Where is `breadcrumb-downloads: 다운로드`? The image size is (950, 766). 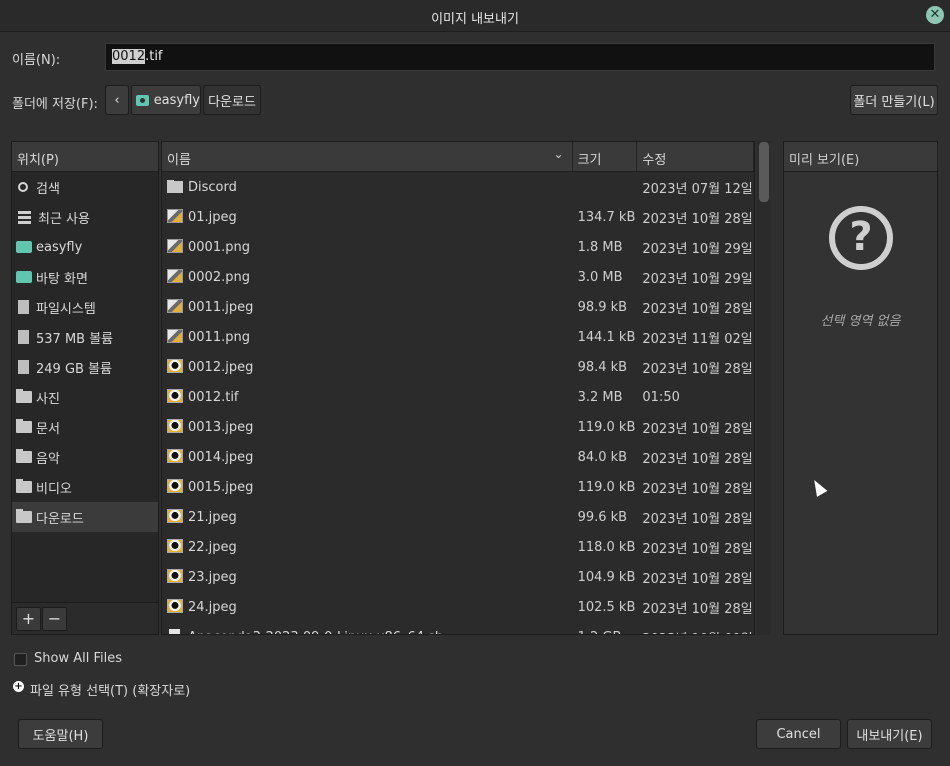 breadcrumb-downloads: 다운로드 is located at coordinates (232, 100).